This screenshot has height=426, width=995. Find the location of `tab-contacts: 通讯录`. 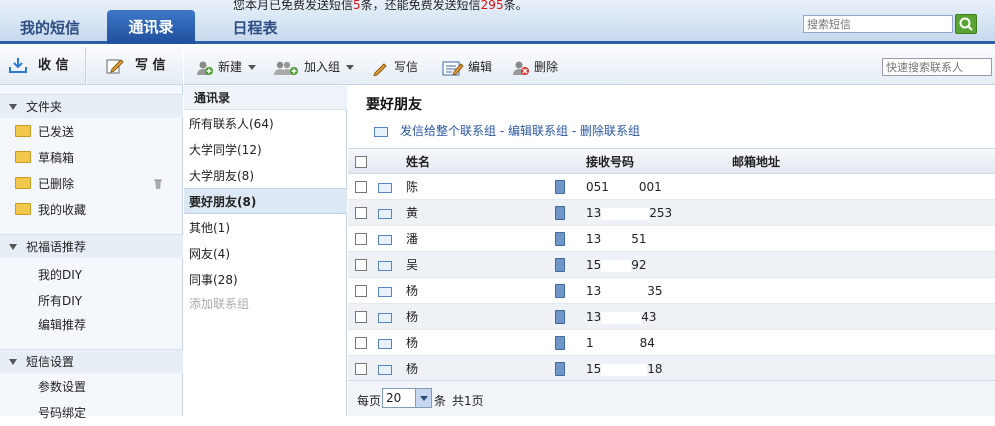

tab-contacts: 通讯录 is located at coordinates (151, 27).